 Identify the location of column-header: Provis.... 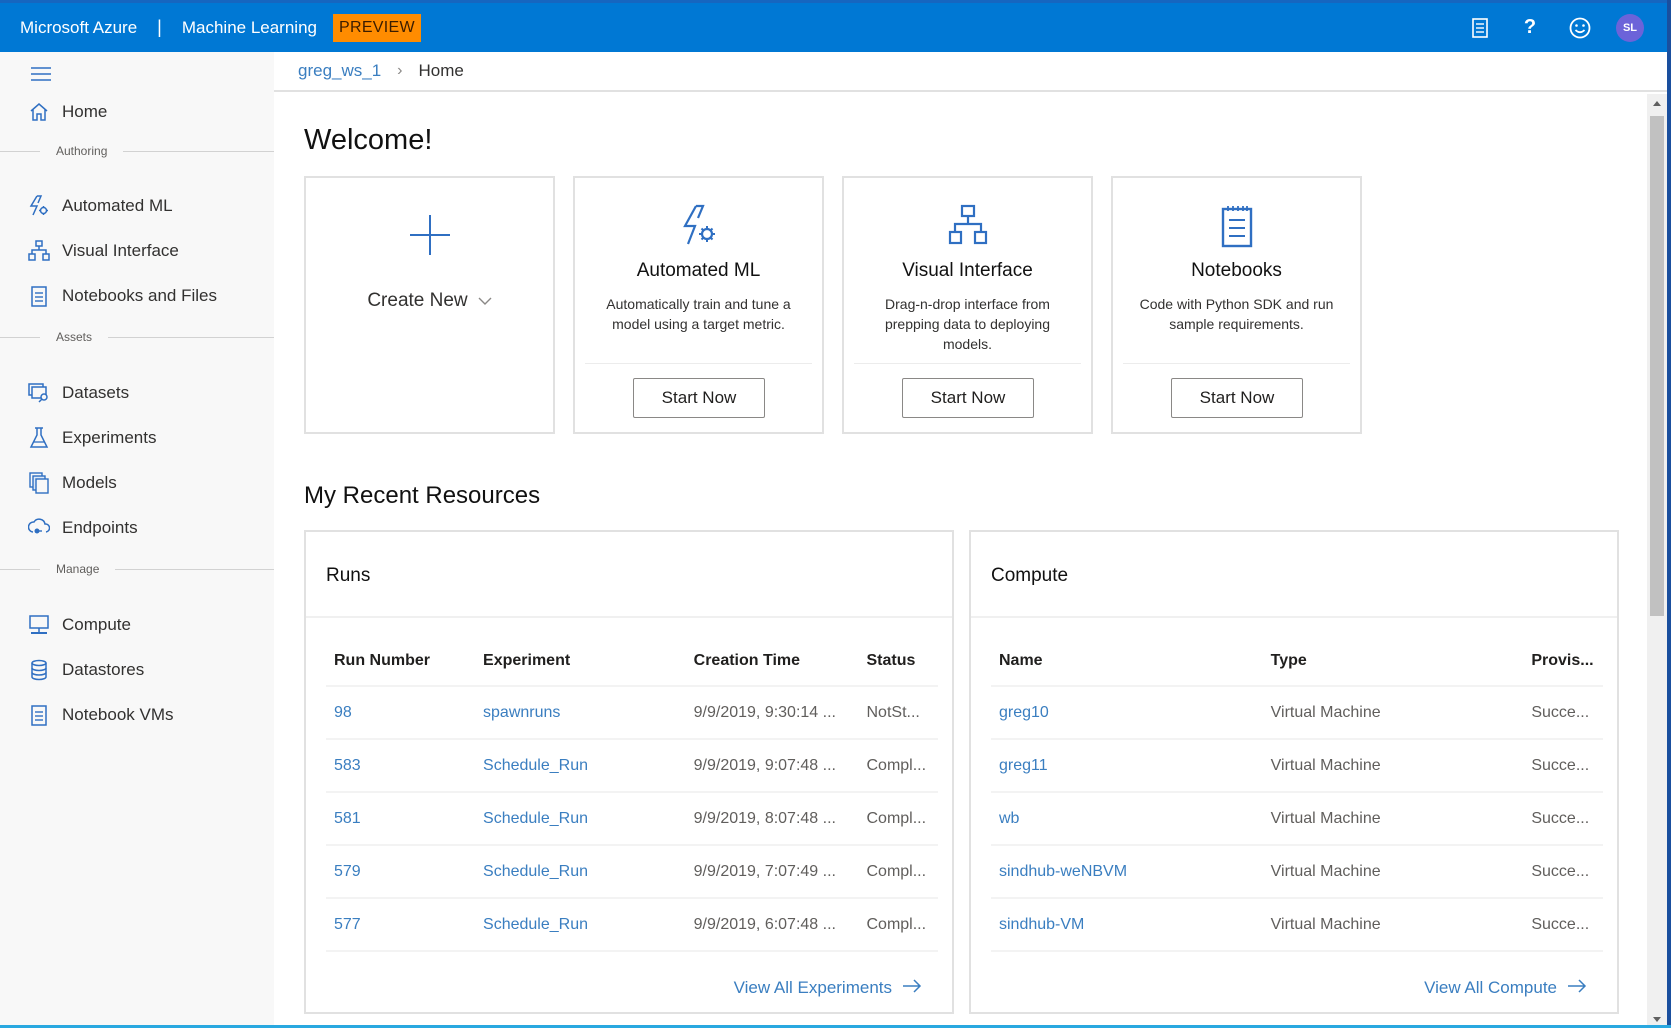
(1563, 661).